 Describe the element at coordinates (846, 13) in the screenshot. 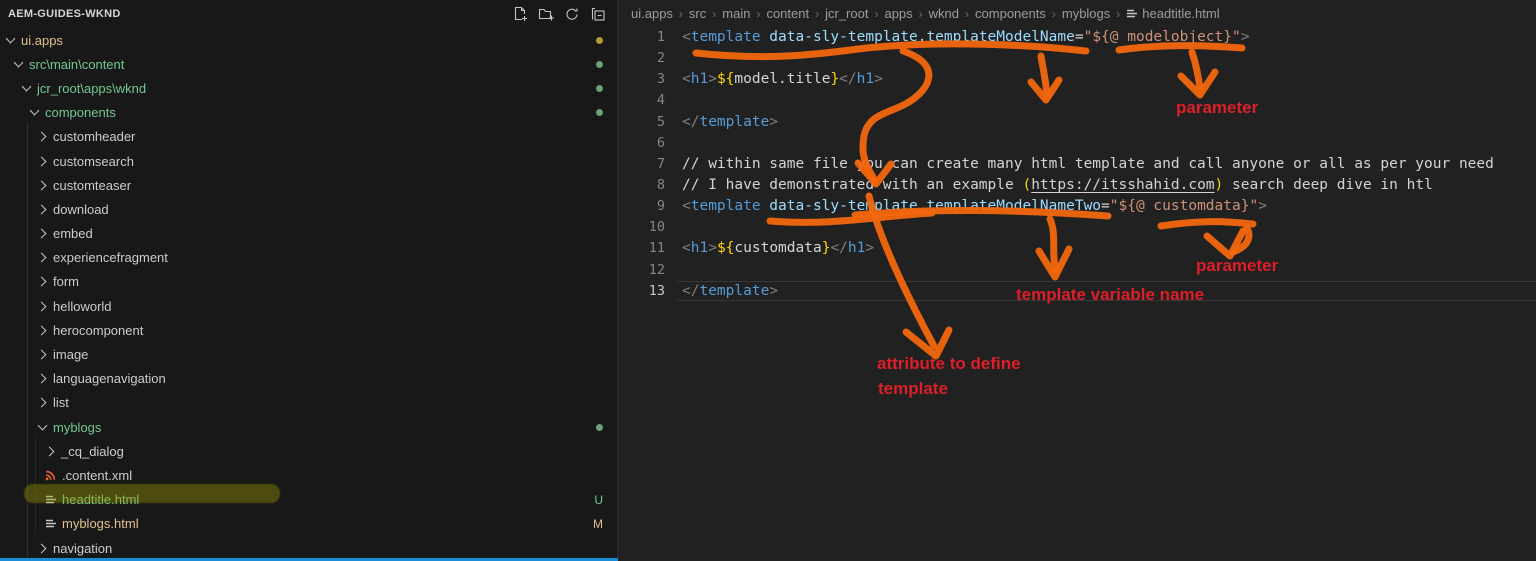

I see `breadcrumb-item: jcr_root` at that location.